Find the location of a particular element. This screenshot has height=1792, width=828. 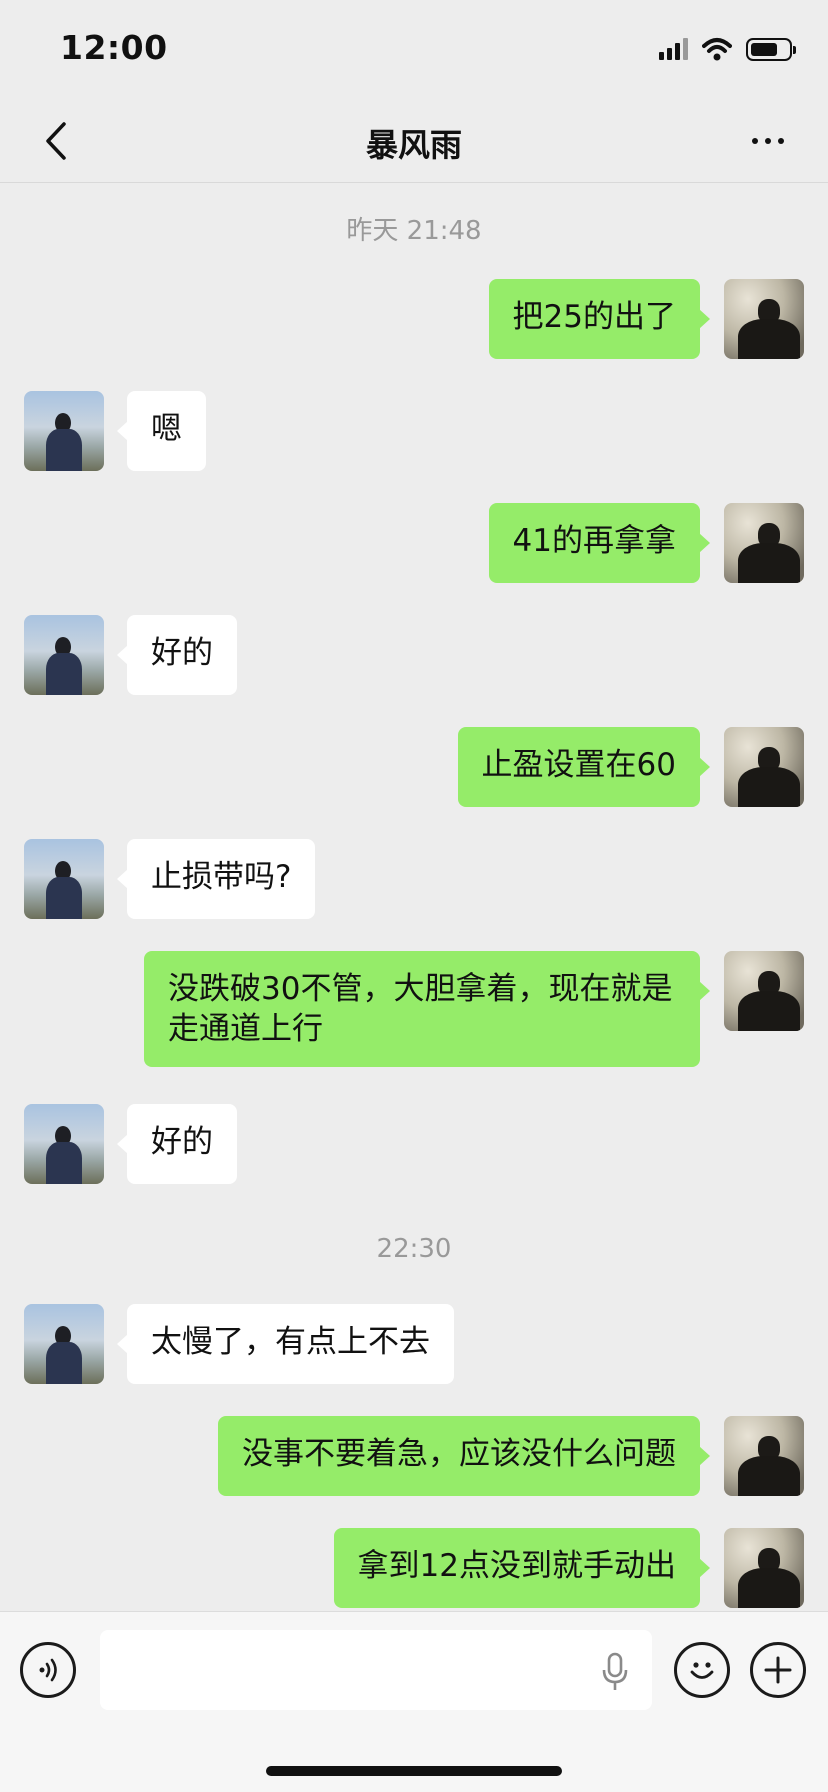

message-sent: 没事不要着急，应该没什么问题 is located at coordinates (414, 1456).